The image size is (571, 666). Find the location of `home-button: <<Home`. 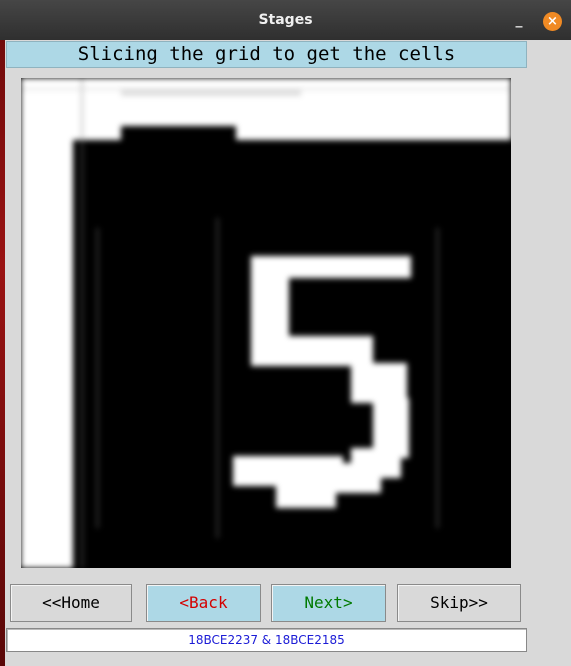

home-button: <<Home is located at coordinates (71, 603).